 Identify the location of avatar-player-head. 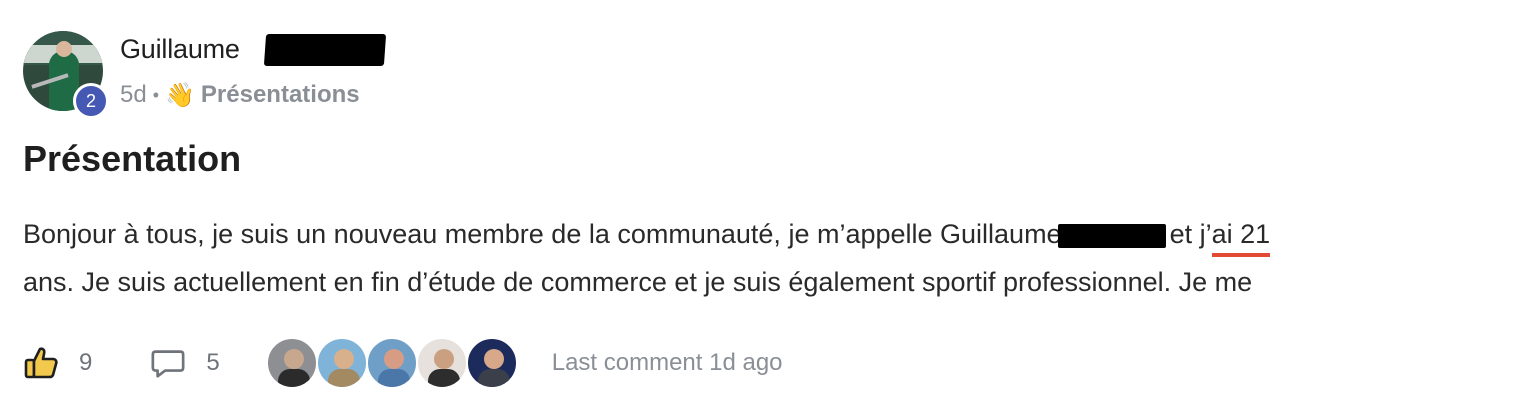
(64, 49).